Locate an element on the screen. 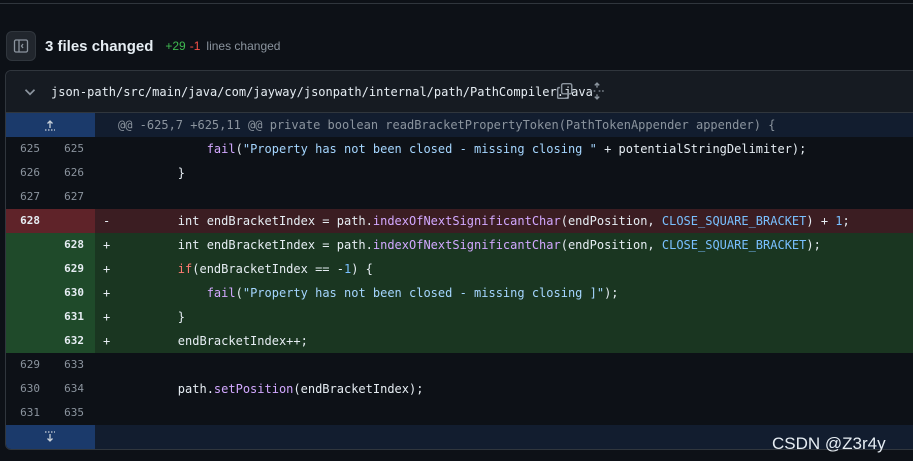  added-line: 632 + endBracketIndex++; is located at coordinates (459, 341).